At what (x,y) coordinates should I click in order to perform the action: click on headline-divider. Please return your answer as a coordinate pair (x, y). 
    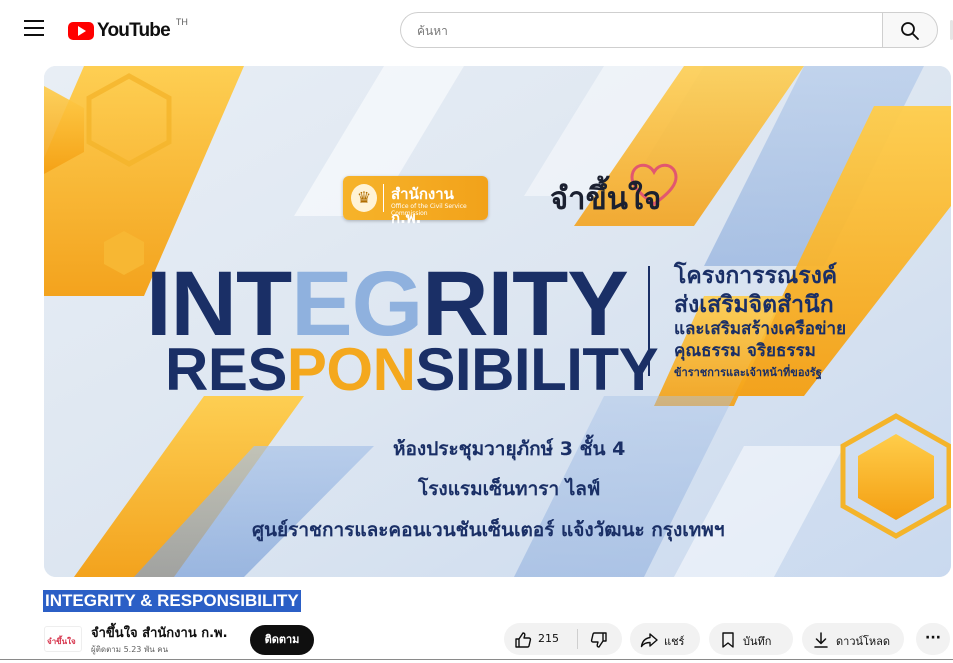
    Looking at the image, I should click on (649, 321).